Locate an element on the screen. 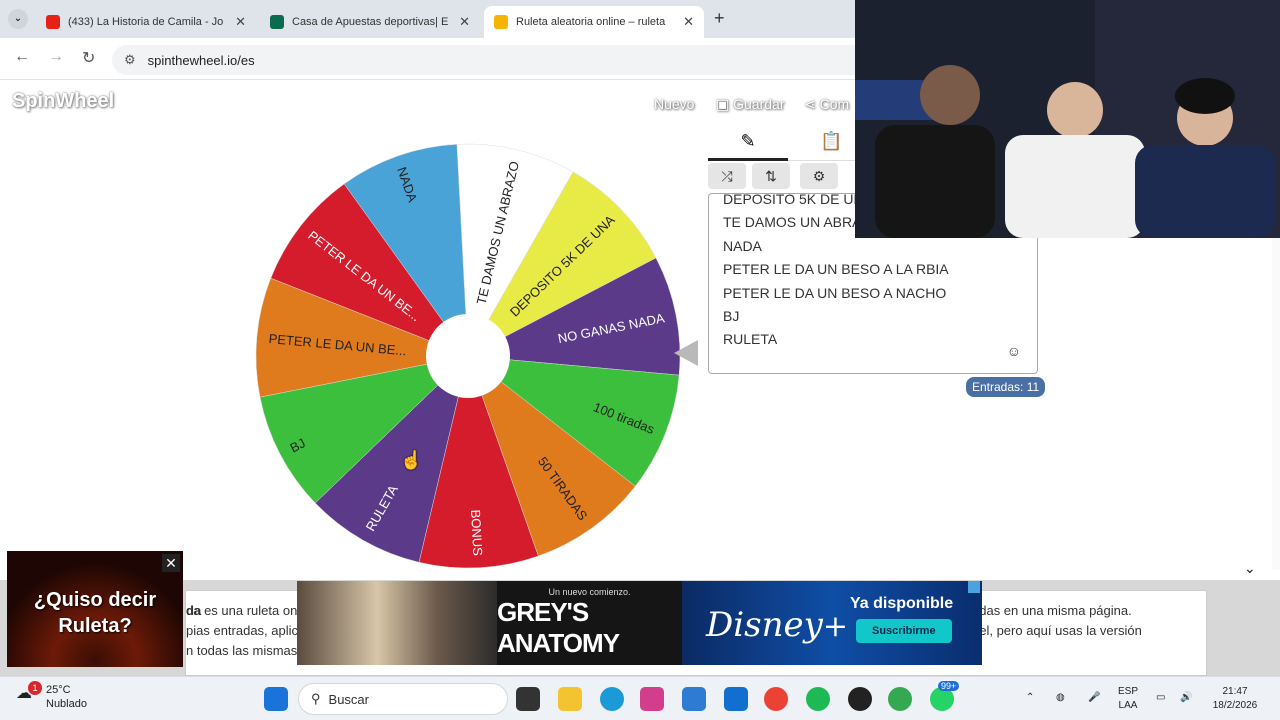 This screenshot has width=1280, height=720. weather-badge: 1 is located at coordinates (35, 688).